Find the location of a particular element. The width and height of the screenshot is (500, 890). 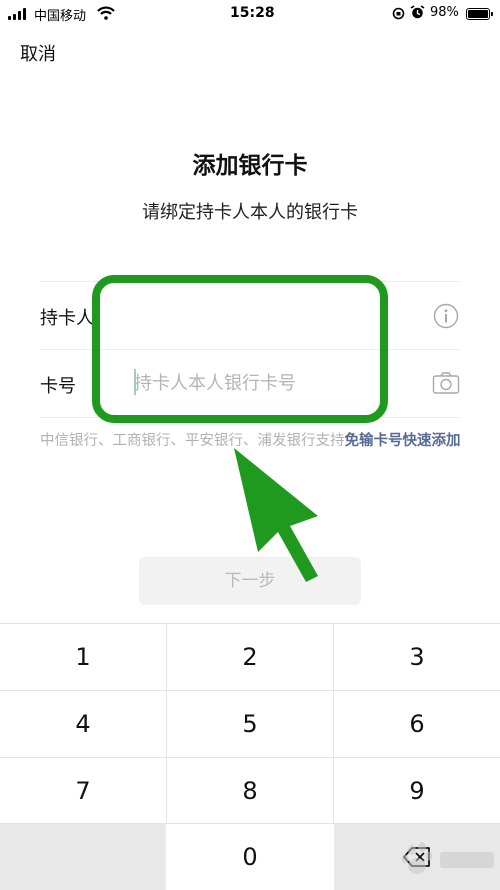

quick-add-link: 免输卡号快速添加 is located at coordinates (403, 441).